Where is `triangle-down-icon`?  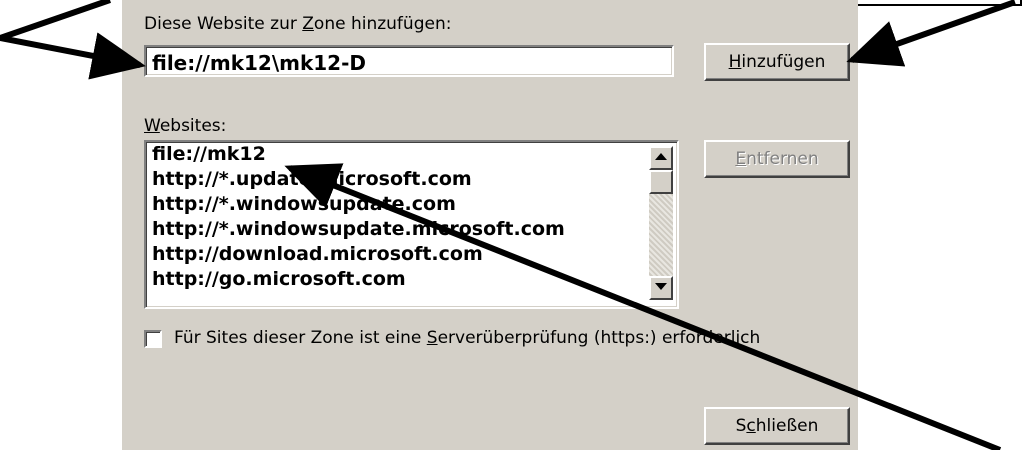
triangle-down-icon is located at coordinates (661, 286).